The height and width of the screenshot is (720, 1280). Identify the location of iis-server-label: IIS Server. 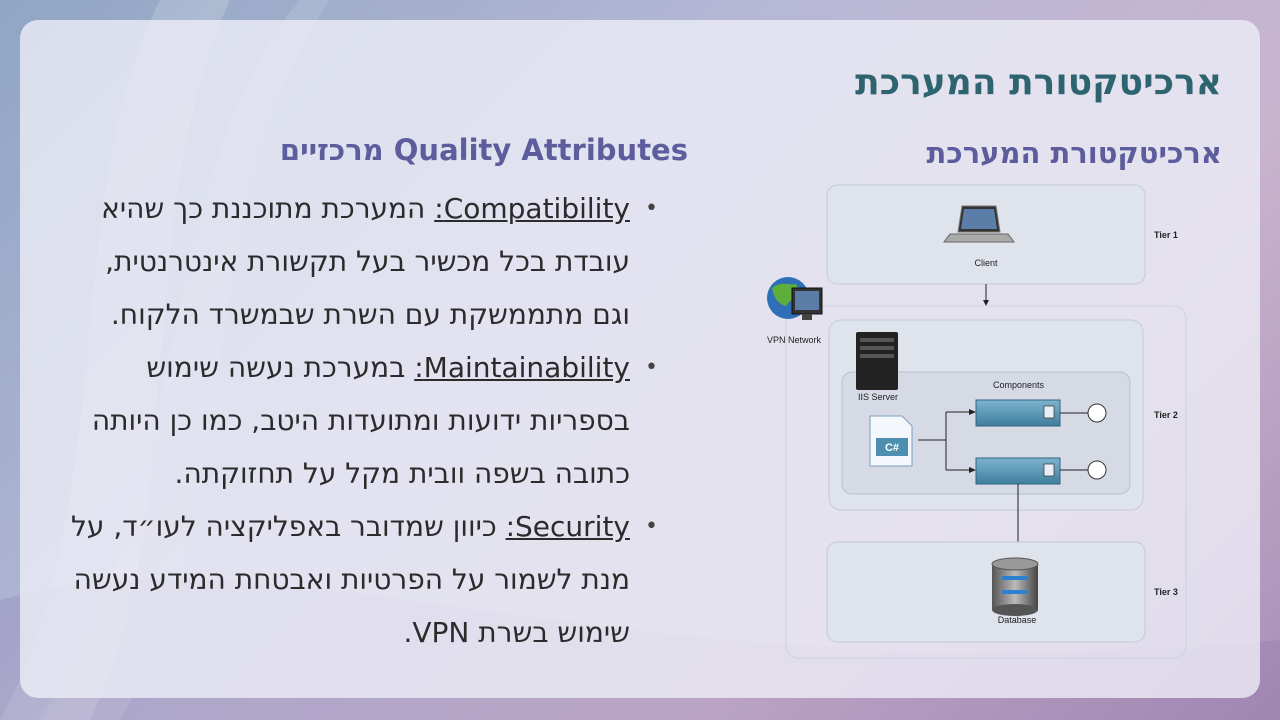
(878, 397).